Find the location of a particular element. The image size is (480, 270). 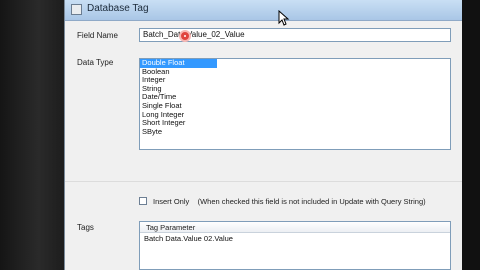

window-icon is located at coordinates (76, 9).